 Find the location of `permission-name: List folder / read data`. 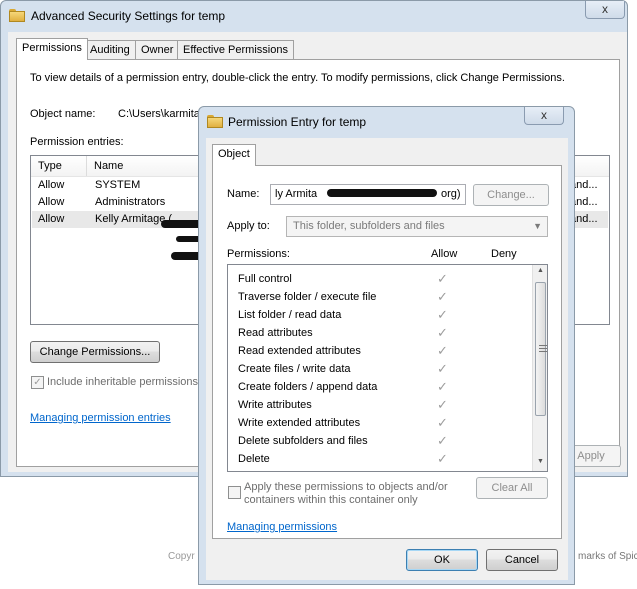

permission-name: List folder / read data is located at coordinates (290, 315).